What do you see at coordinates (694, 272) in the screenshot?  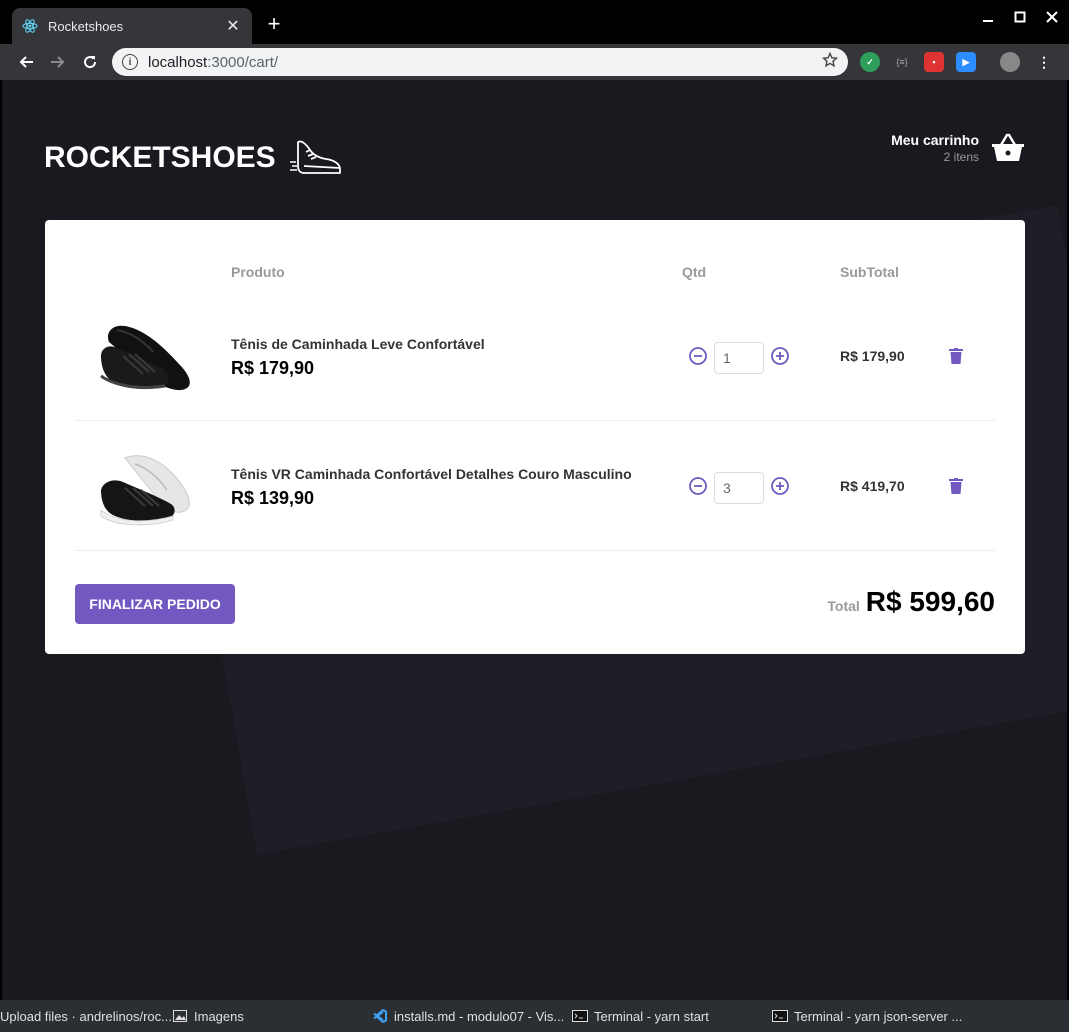 I see `column-header-qty: Qtd` at bounding box center [694, 272].